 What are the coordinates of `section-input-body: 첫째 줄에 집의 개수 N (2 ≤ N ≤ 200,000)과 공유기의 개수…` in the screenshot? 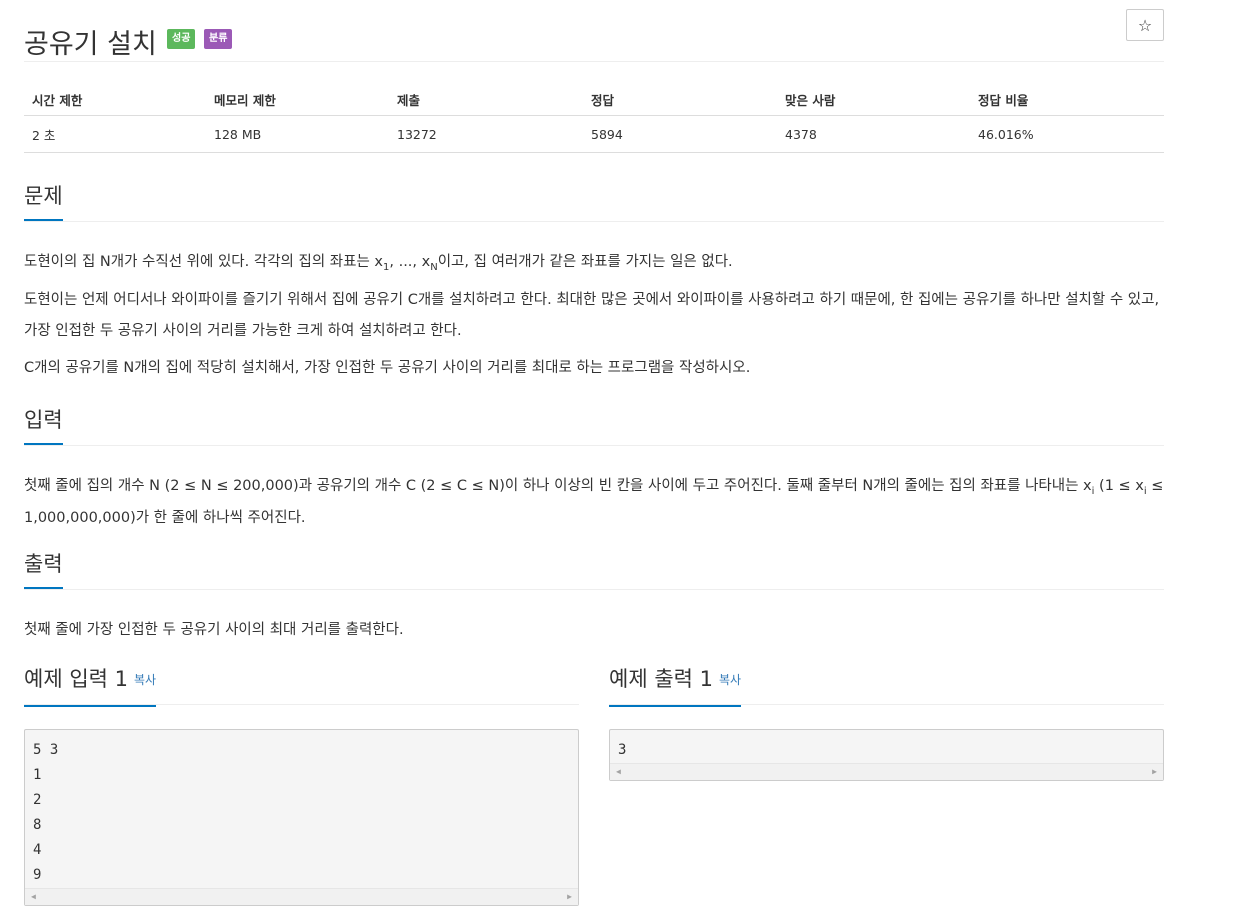 It's located at (594, 490).